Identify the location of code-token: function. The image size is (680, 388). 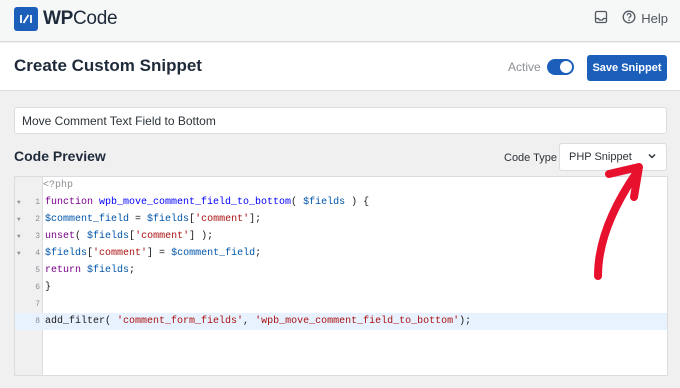
(72, 202).